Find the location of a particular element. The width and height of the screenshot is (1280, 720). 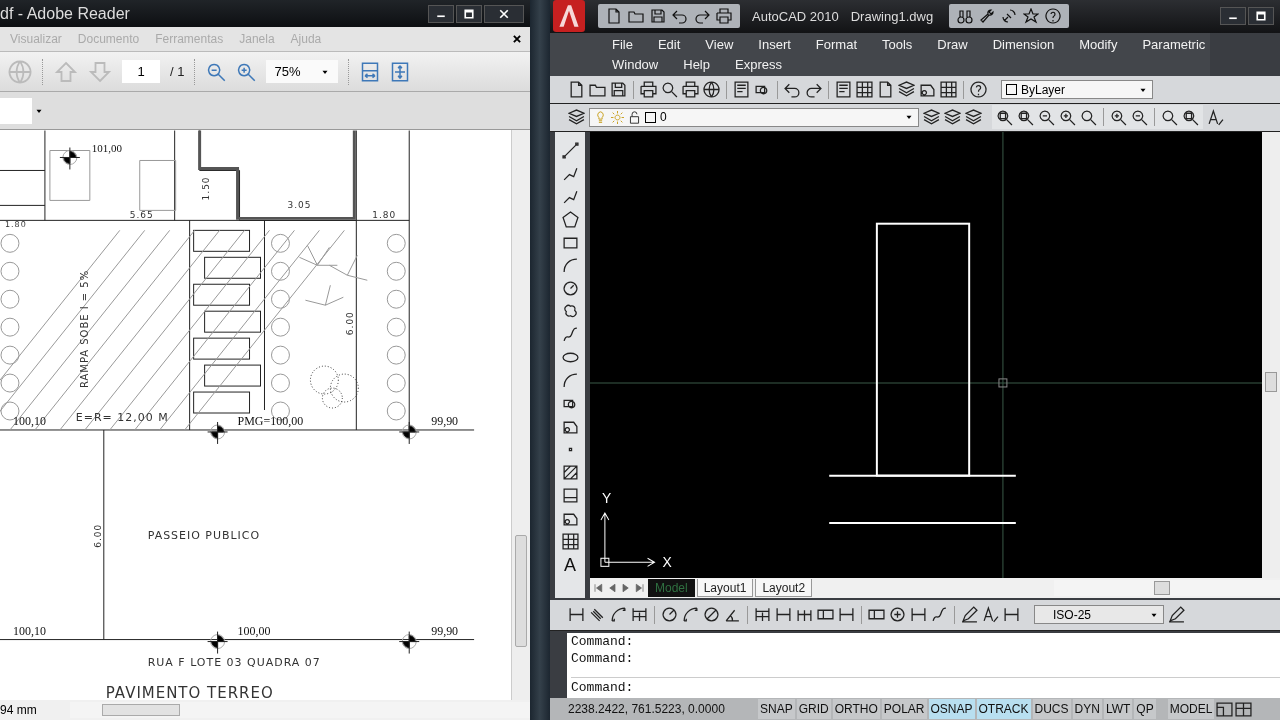

cloud-icon is located at coordinates (570, 311).